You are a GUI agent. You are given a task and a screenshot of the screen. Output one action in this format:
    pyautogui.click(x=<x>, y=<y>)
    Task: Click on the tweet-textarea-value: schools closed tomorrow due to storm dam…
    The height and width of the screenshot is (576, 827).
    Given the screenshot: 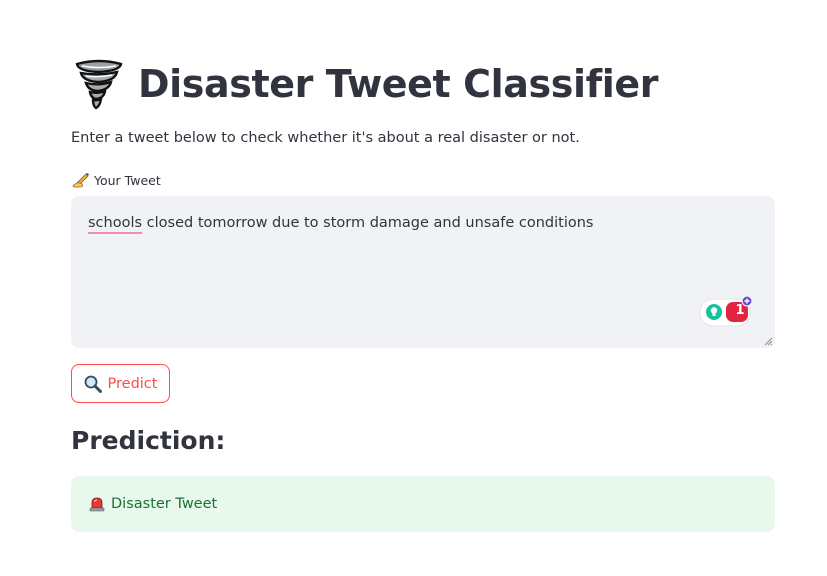 What is the action you would take?
    pyautogui.click(x=340, y=223)
    